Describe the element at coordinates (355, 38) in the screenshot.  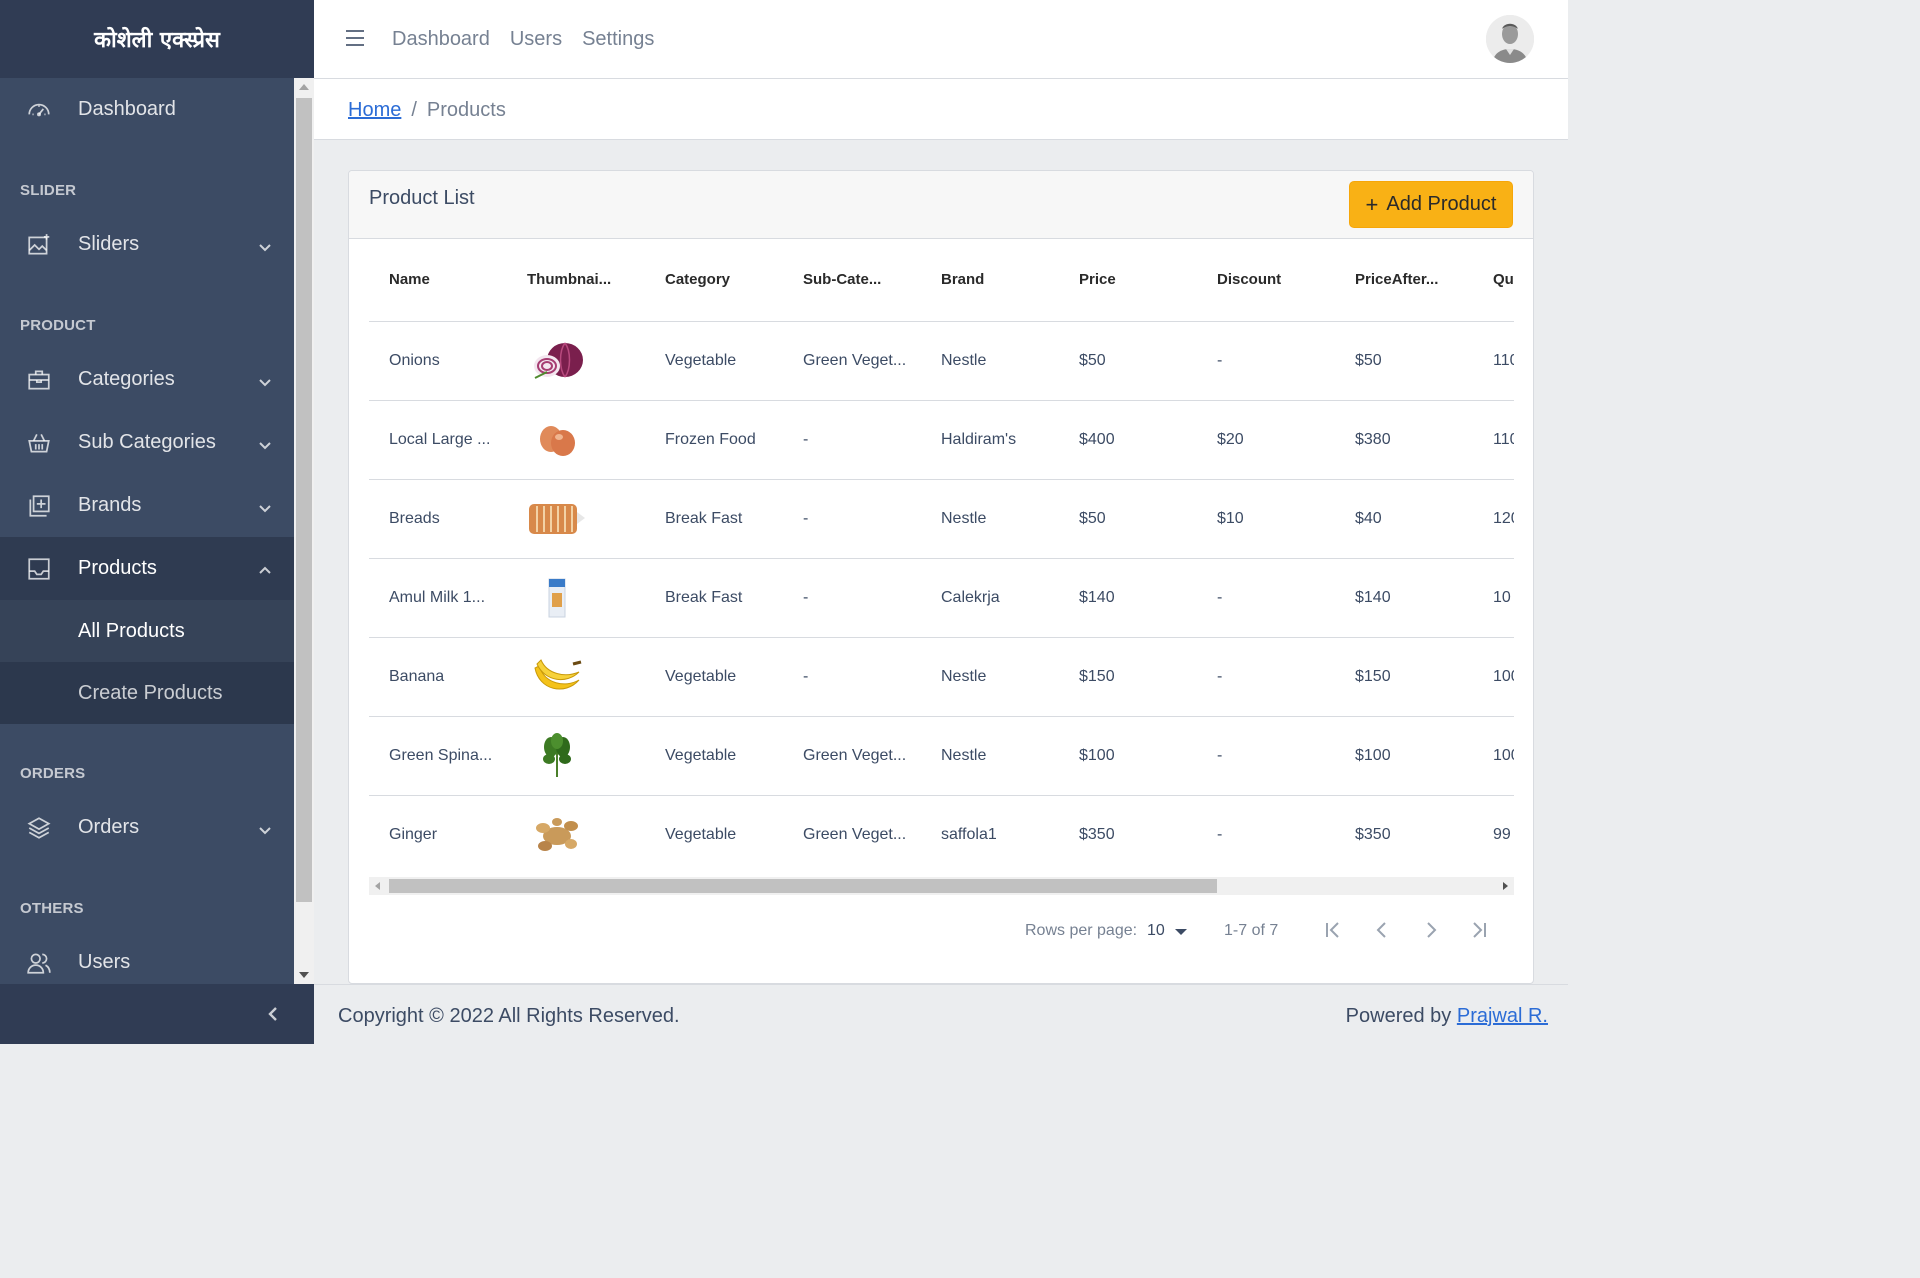
I see `menu-toggle-icon` at that location.